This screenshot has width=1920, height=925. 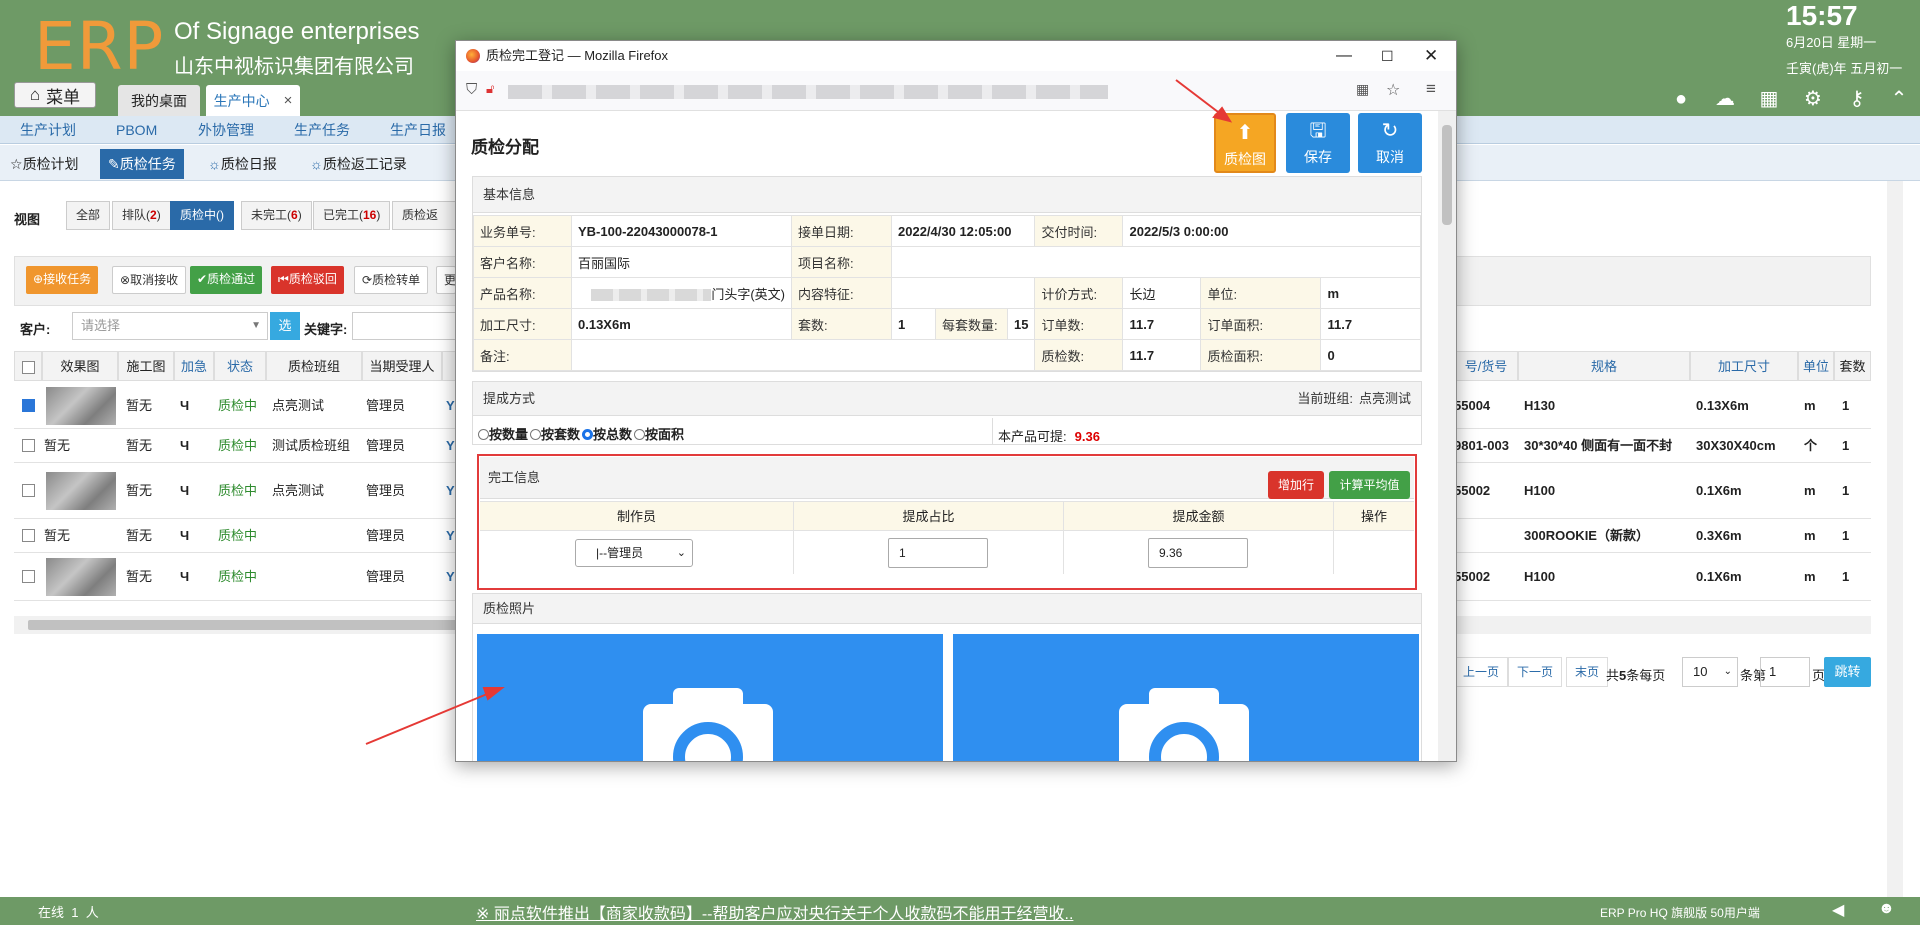 What do you see at coordinates (429, 718) in the screenshot?
I see `arrow-to-photos` at bounding box center [429, 718].